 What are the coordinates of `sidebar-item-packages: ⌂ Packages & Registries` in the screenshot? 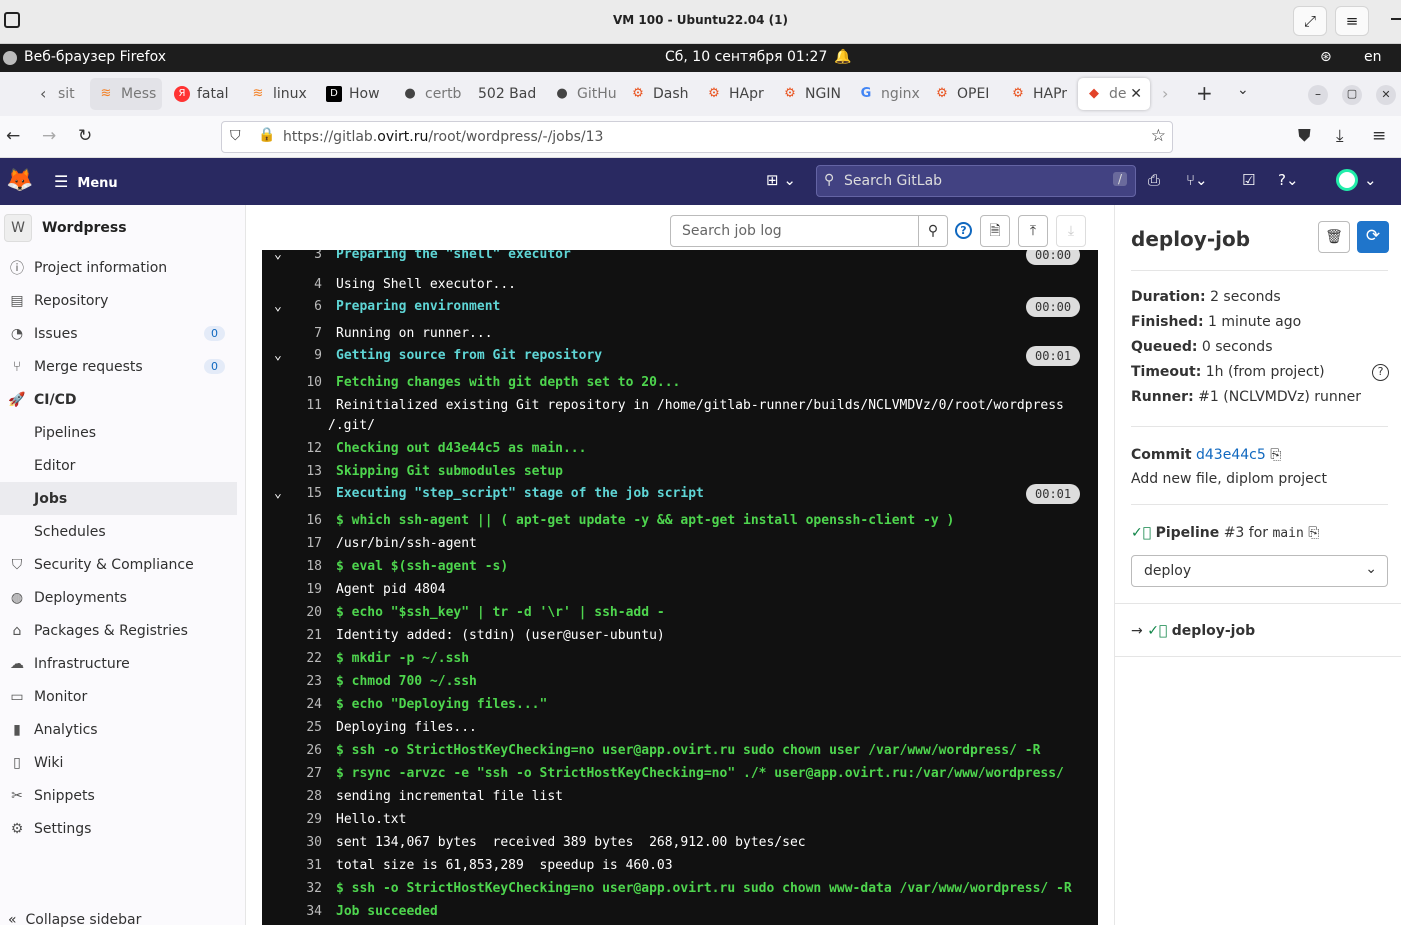 It's located at (118, 630).